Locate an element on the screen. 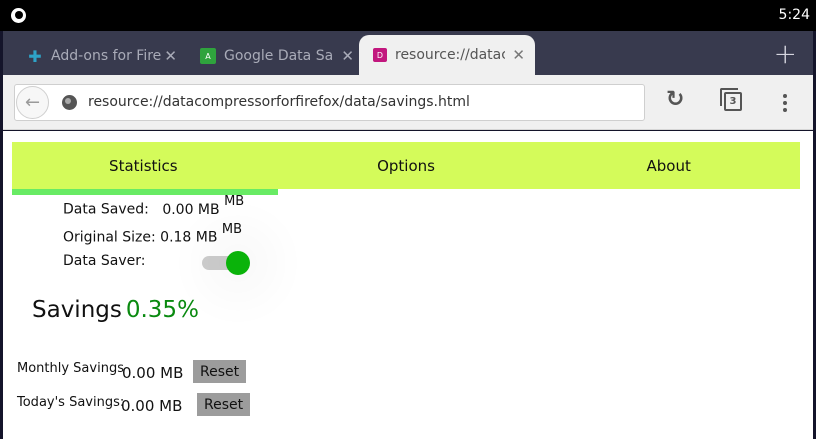 The height and width of the screenshot is (439, 816). nav-bar: Statistics Options About is located at coordinates (406, 168).